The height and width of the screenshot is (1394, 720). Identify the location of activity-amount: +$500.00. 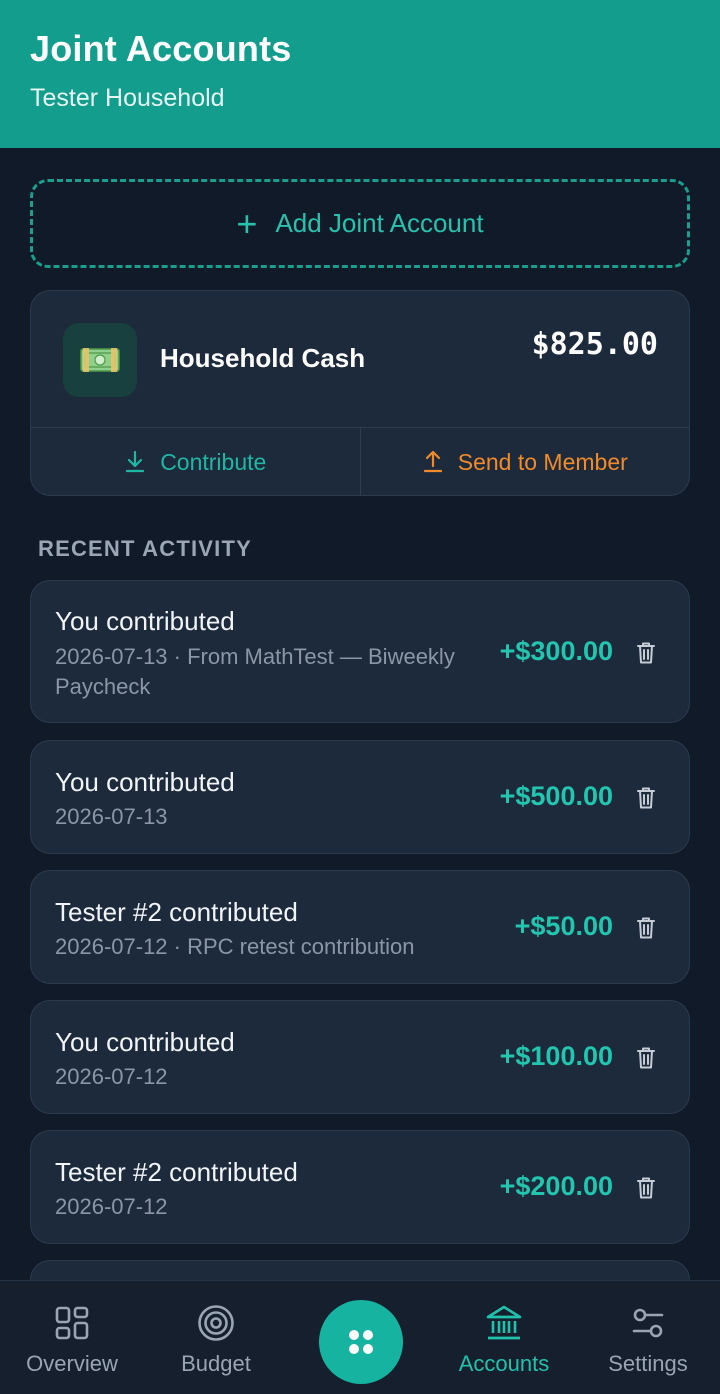
(556, 796).